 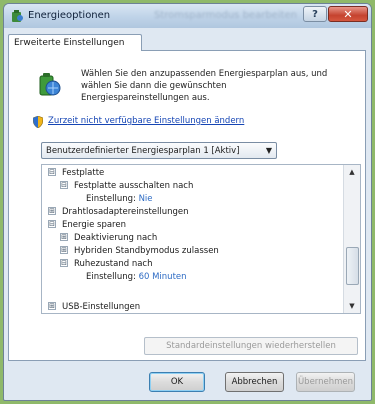 What do you see at coordinates (352, 172) in the screenshot?
I see `scroll-up-icon: ▲` at bounding box center [352, 172].